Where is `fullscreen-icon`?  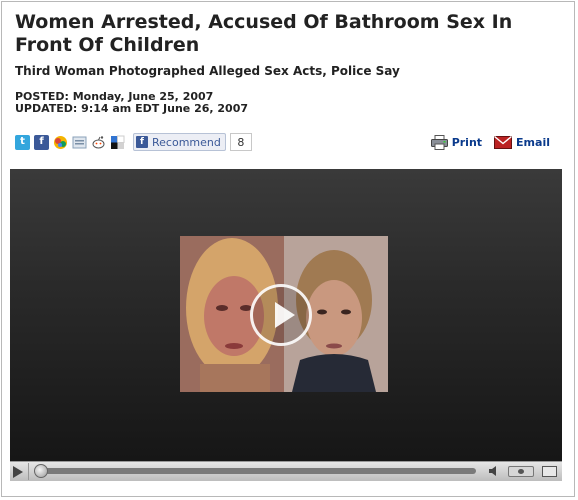 fullscreen-icon is located at coordinates (549, 471).